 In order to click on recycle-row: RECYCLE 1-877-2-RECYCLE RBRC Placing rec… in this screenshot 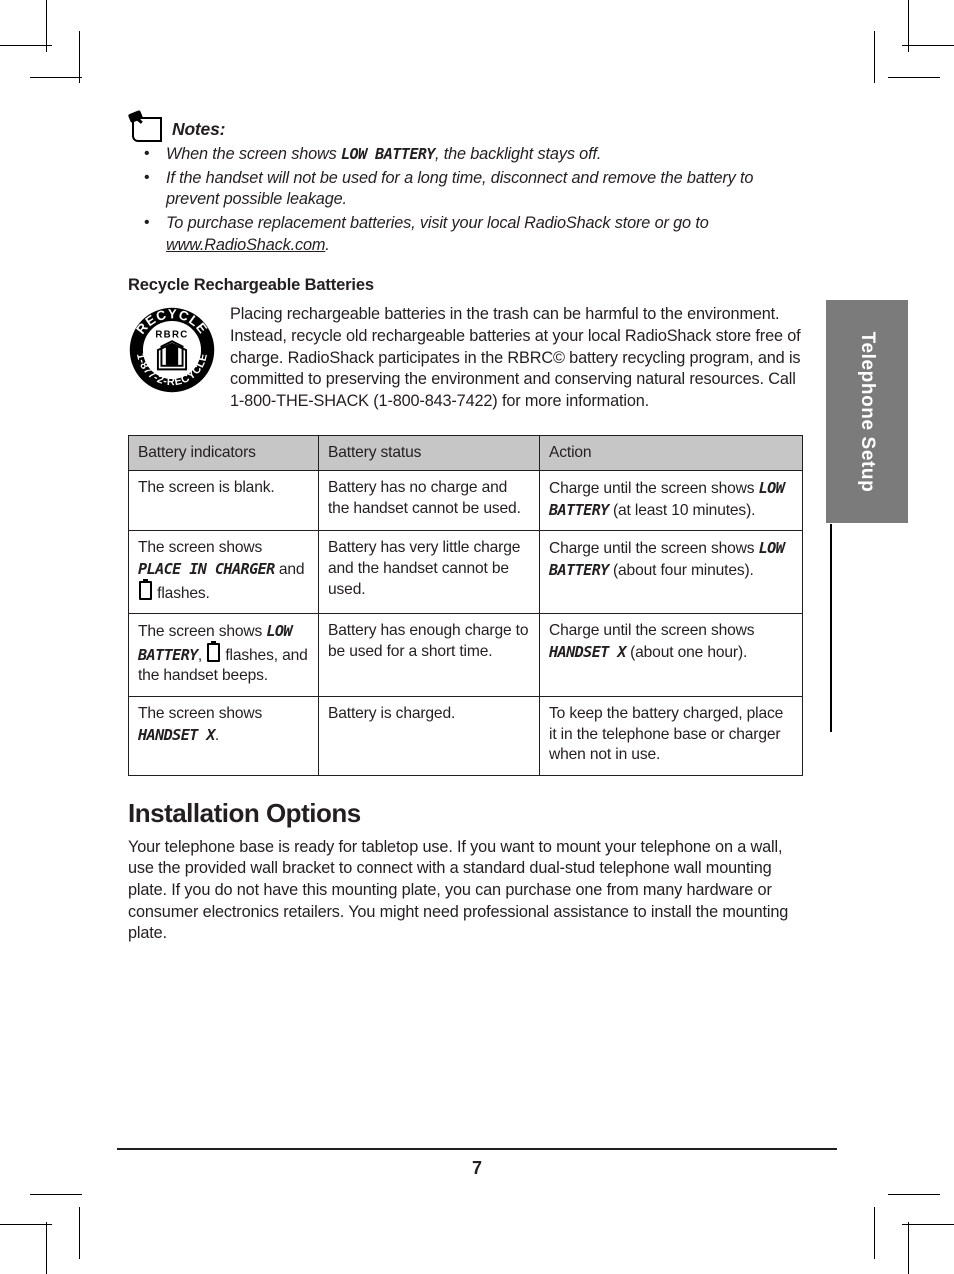, I will do `click(466, 357)`.